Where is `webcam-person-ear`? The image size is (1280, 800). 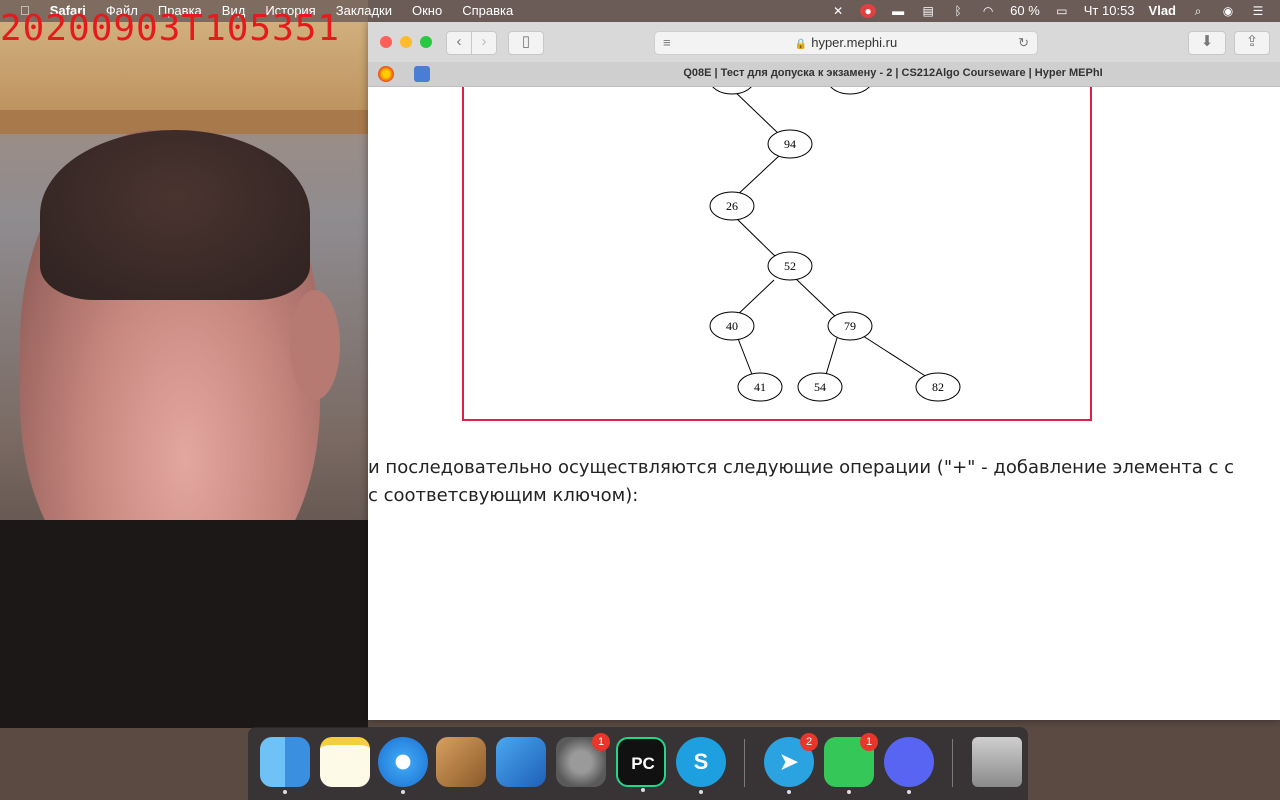
webcam-person-ear is located at coordinates (315, 345).